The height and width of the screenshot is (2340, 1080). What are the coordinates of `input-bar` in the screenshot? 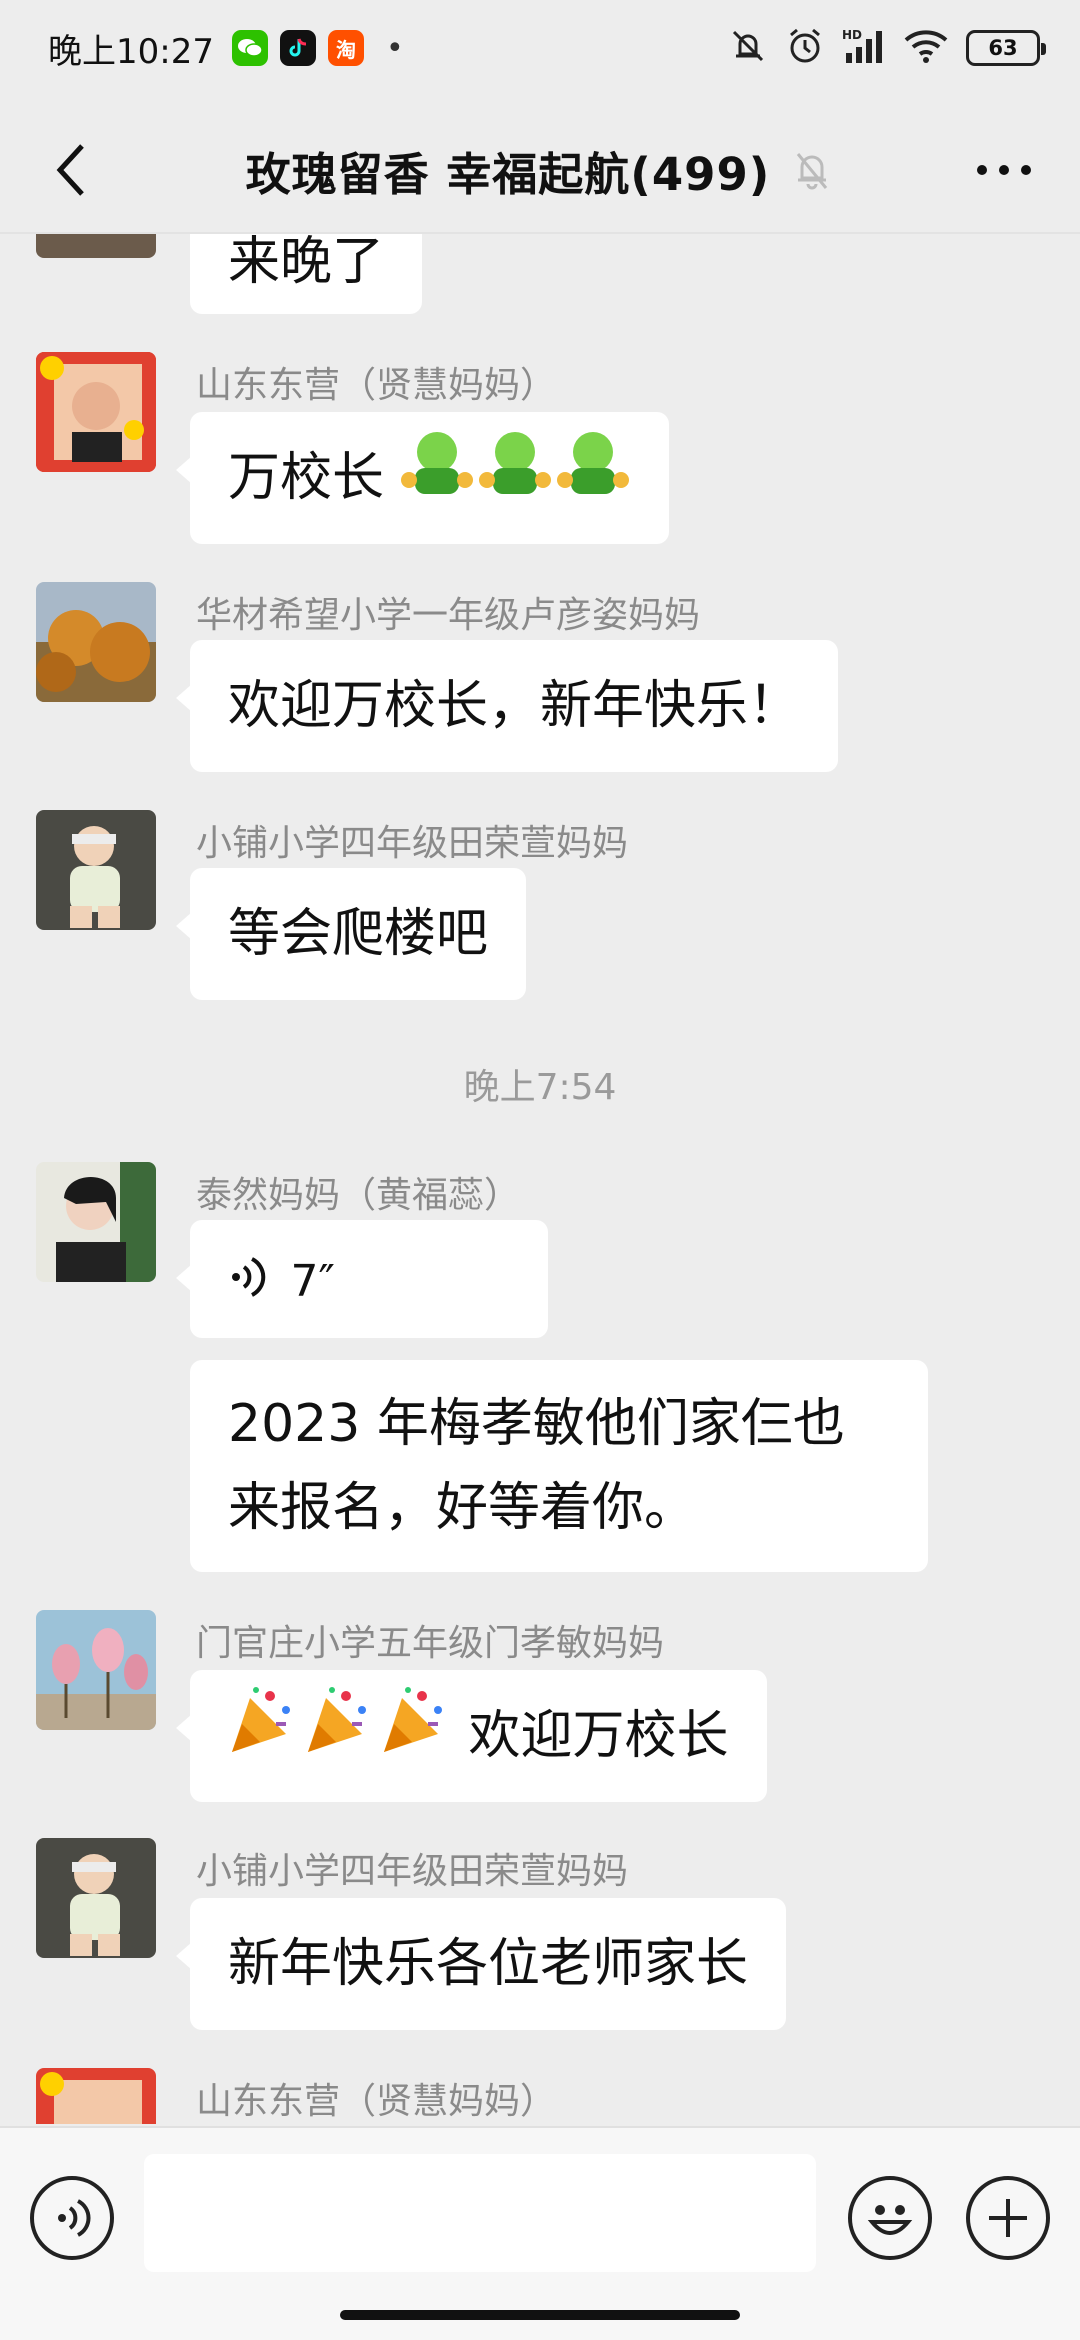 It's located at (540, 2233).